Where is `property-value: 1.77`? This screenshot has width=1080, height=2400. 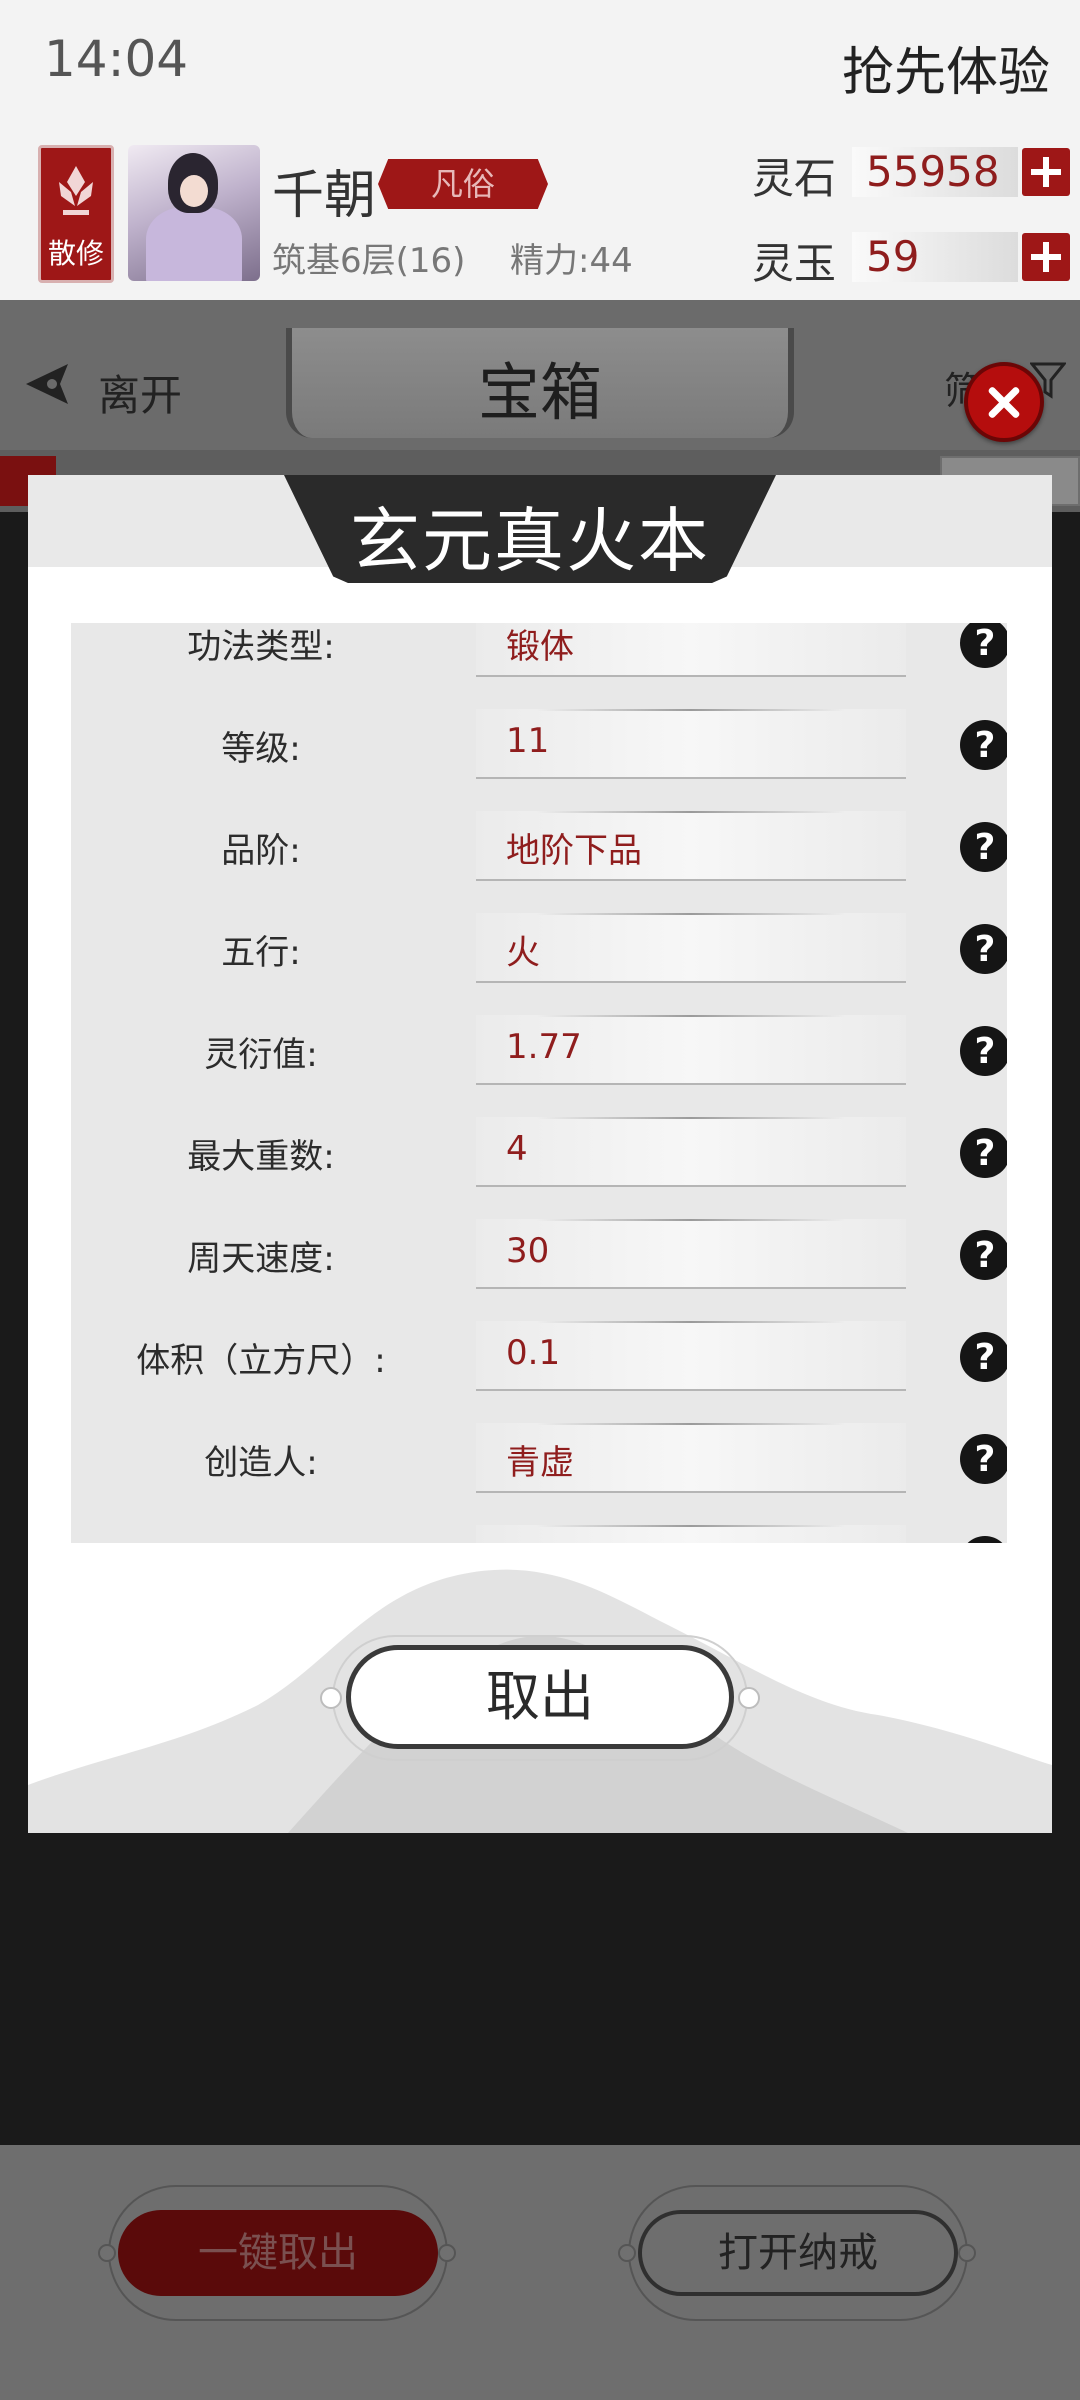
property-value: 1.77 is located at coordinates (544, 1047).